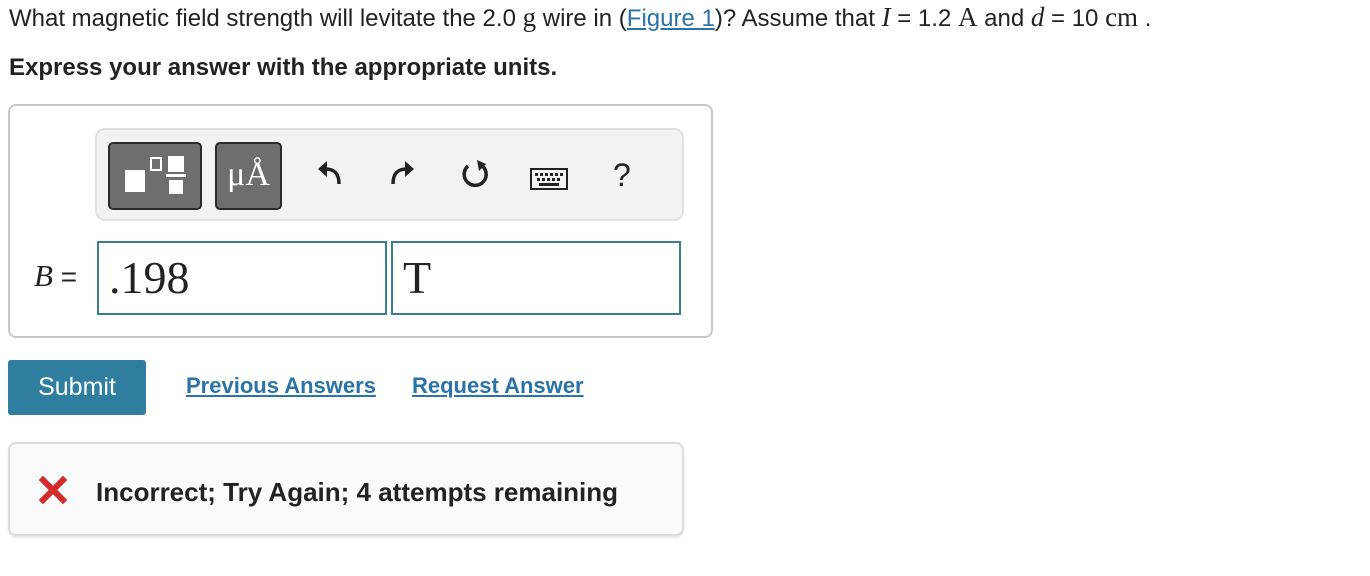  Describe the element at coordinates (242, 278) in the screenshot. I see `value-input: .198` at that location.